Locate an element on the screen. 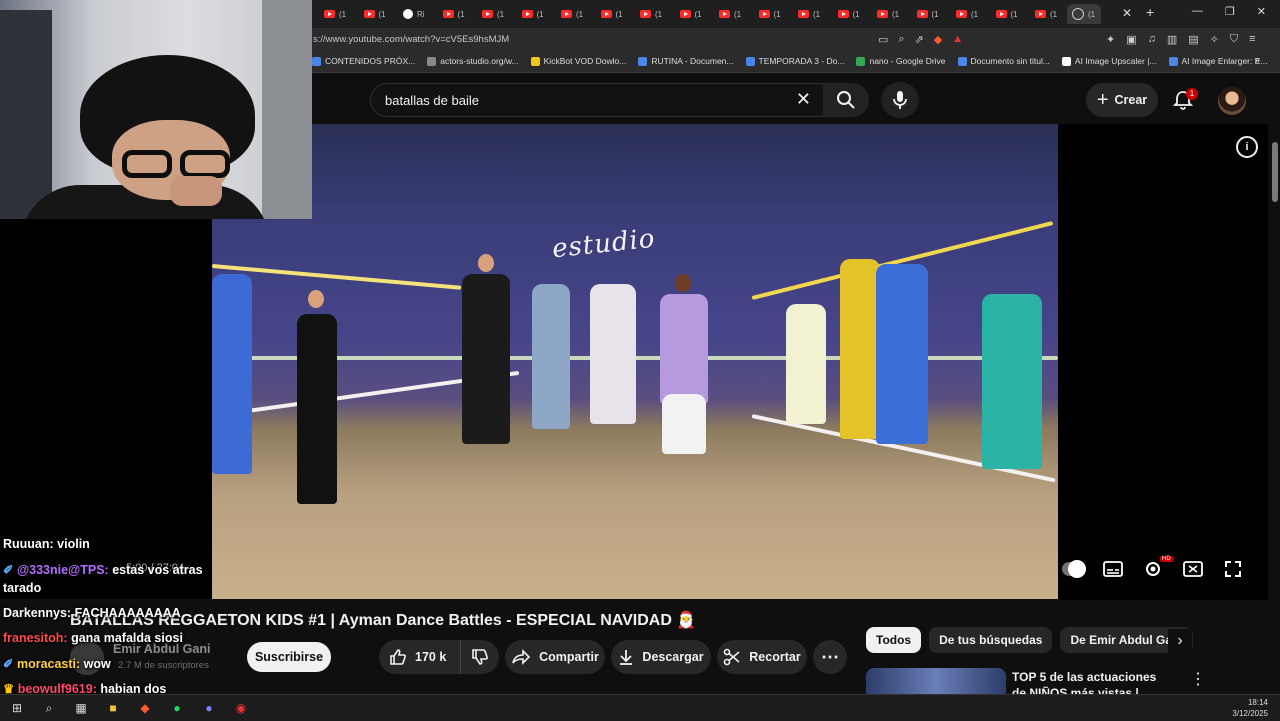  clip-button: Recortar is located at coordinates (762, 657).